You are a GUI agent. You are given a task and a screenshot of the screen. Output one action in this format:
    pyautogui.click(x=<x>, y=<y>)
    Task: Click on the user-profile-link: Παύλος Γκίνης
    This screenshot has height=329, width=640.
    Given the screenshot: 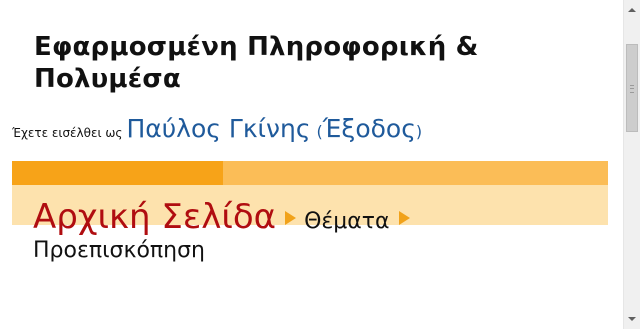 What is the action you would take?
    pyautogui.click(x=218, y=128)
    